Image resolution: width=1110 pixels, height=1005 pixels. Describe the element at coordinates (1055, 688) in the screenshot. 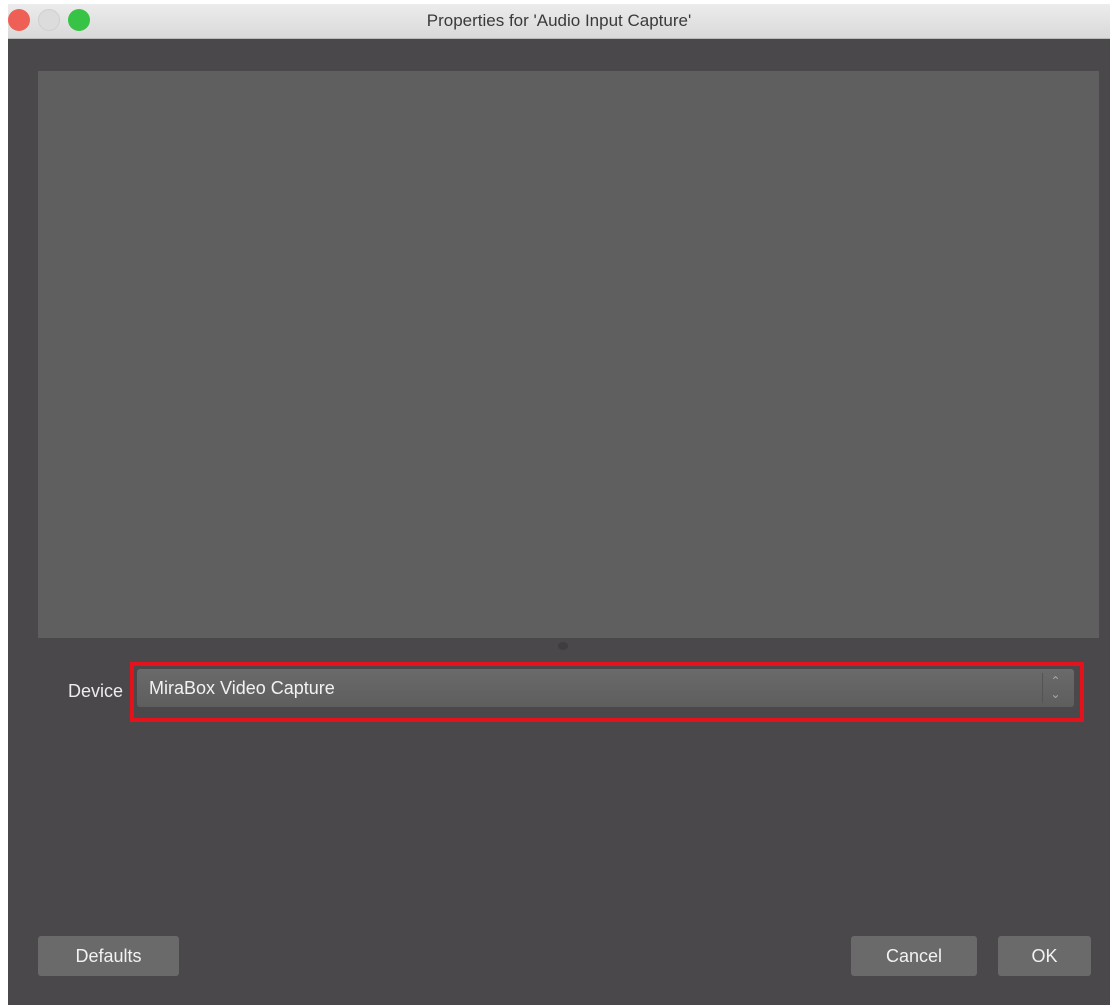

I see `chevron-up-down-icon: ⌃ ⌄` at that location.